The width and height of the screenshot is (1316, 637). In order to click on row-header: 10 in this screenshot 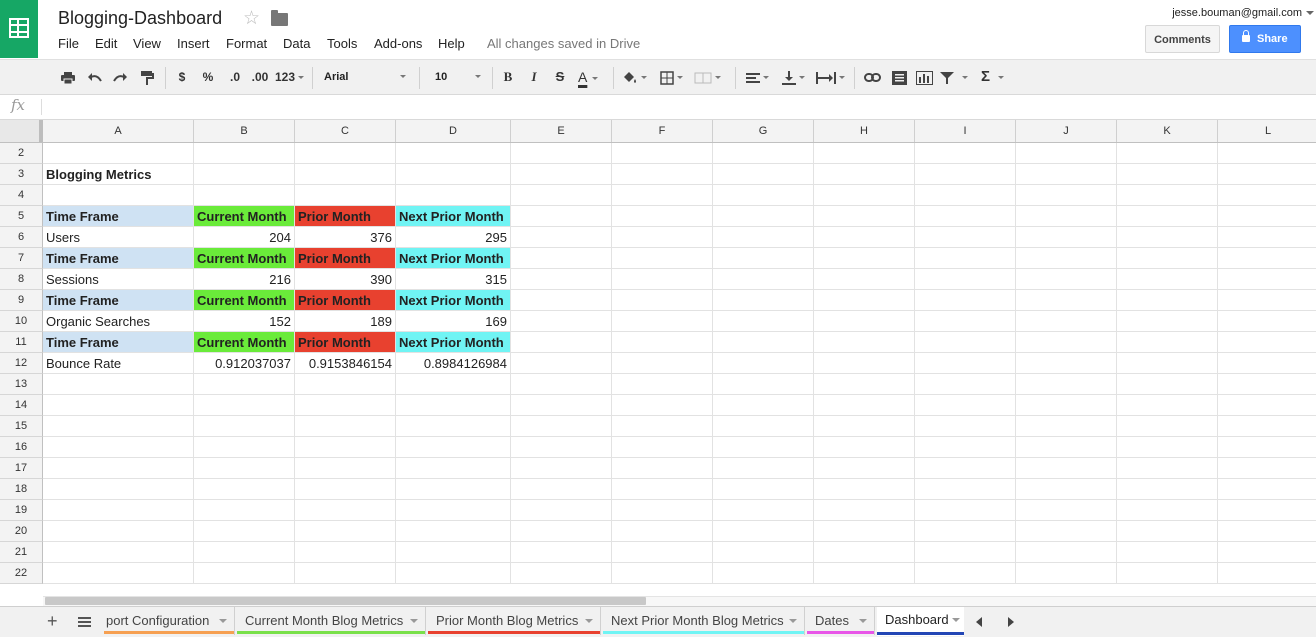, I will do `click(21, 321)`.